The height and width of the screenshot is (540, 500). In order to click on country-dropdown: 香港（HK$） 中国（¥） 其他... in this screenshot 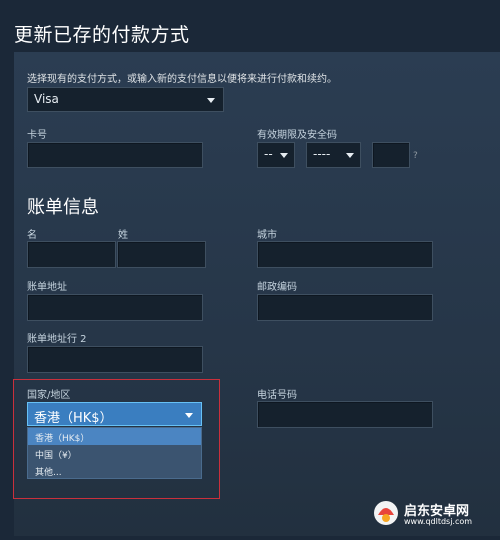, I will do `click(114, 453)`.